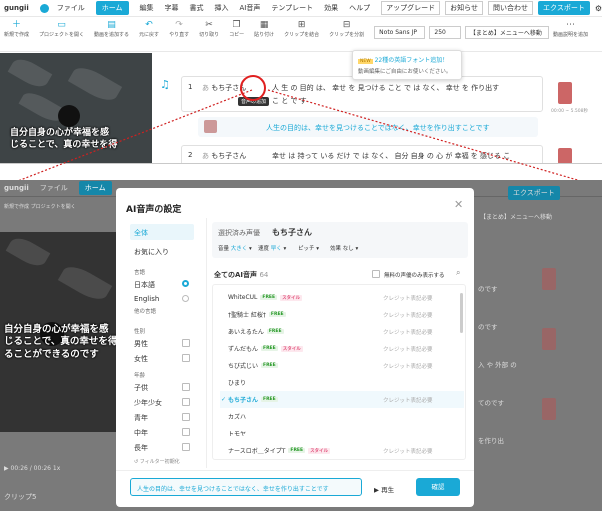 This screenshot has width=602, height=511. Describe the element at coordinates (157, 461) in the screenshot. I see `filter-reset: ↺ フィルター初期化` at that location.